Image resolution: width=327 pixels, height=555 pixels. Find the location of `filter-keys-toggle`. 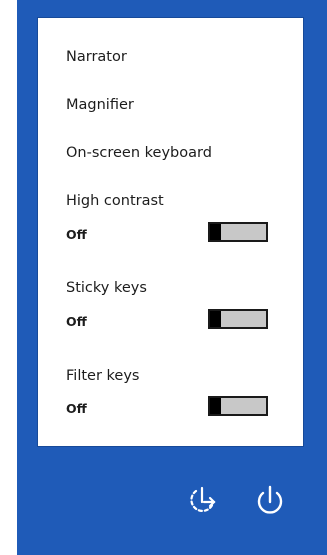

filter-keys-toggle is located at coordinates (238, 406).